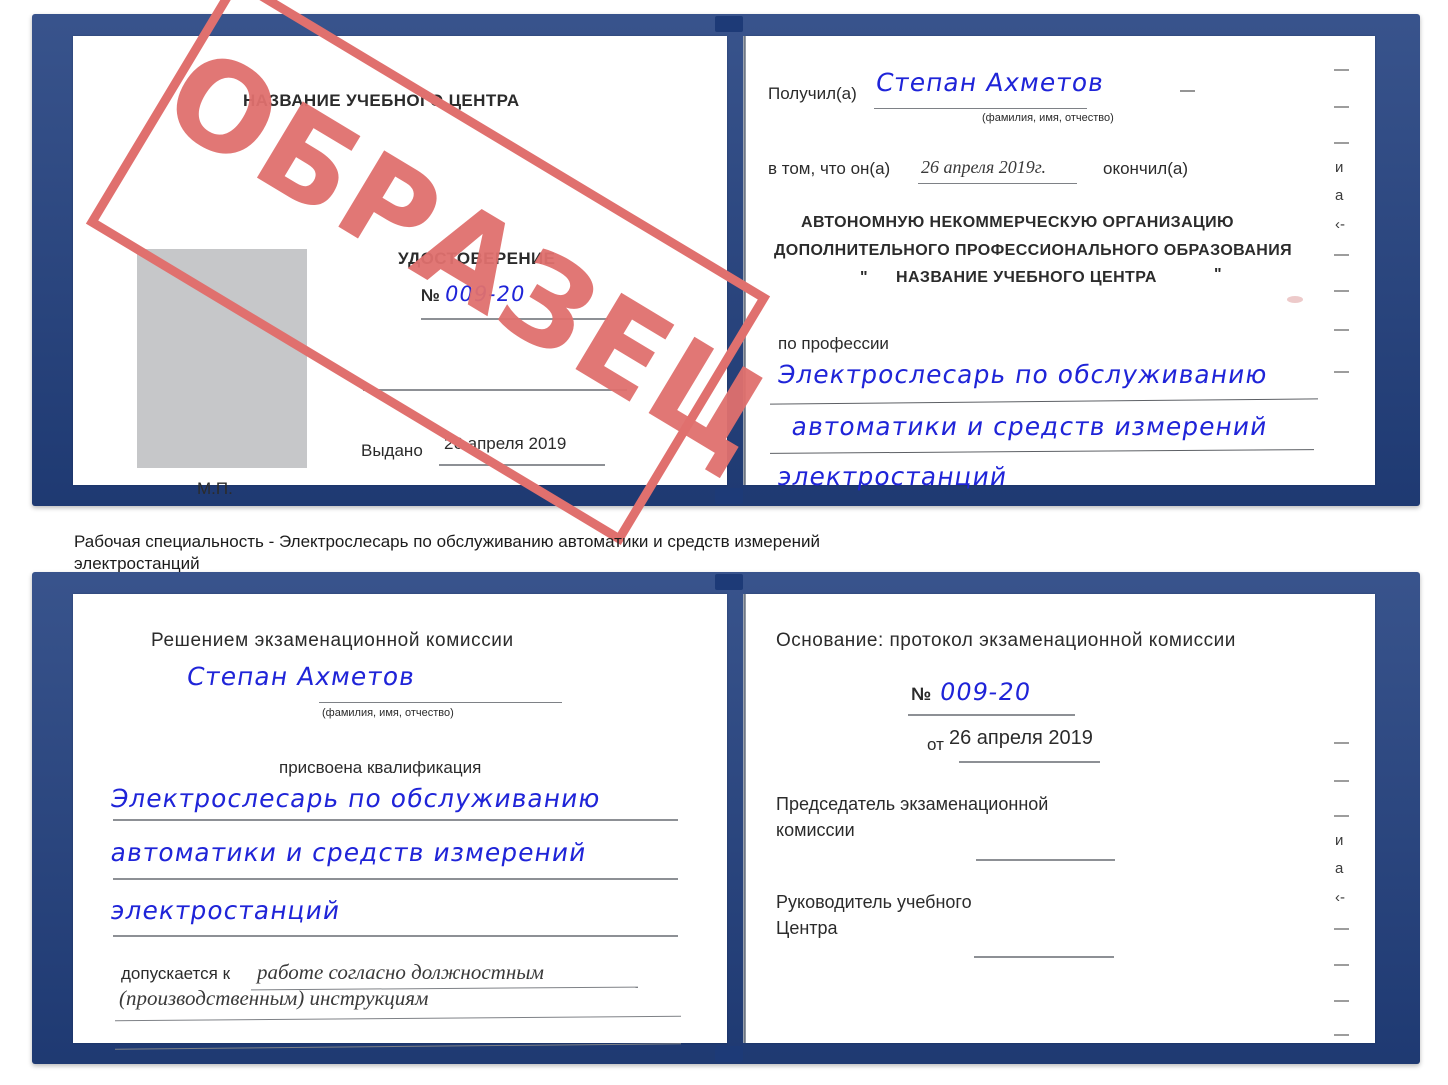  What do you see at coordinates (355, 798) in the screenshot?
I see `bottom-left-qualification-line1: Электрослесарь по обслуживанию` at bounding box center [355, 798].